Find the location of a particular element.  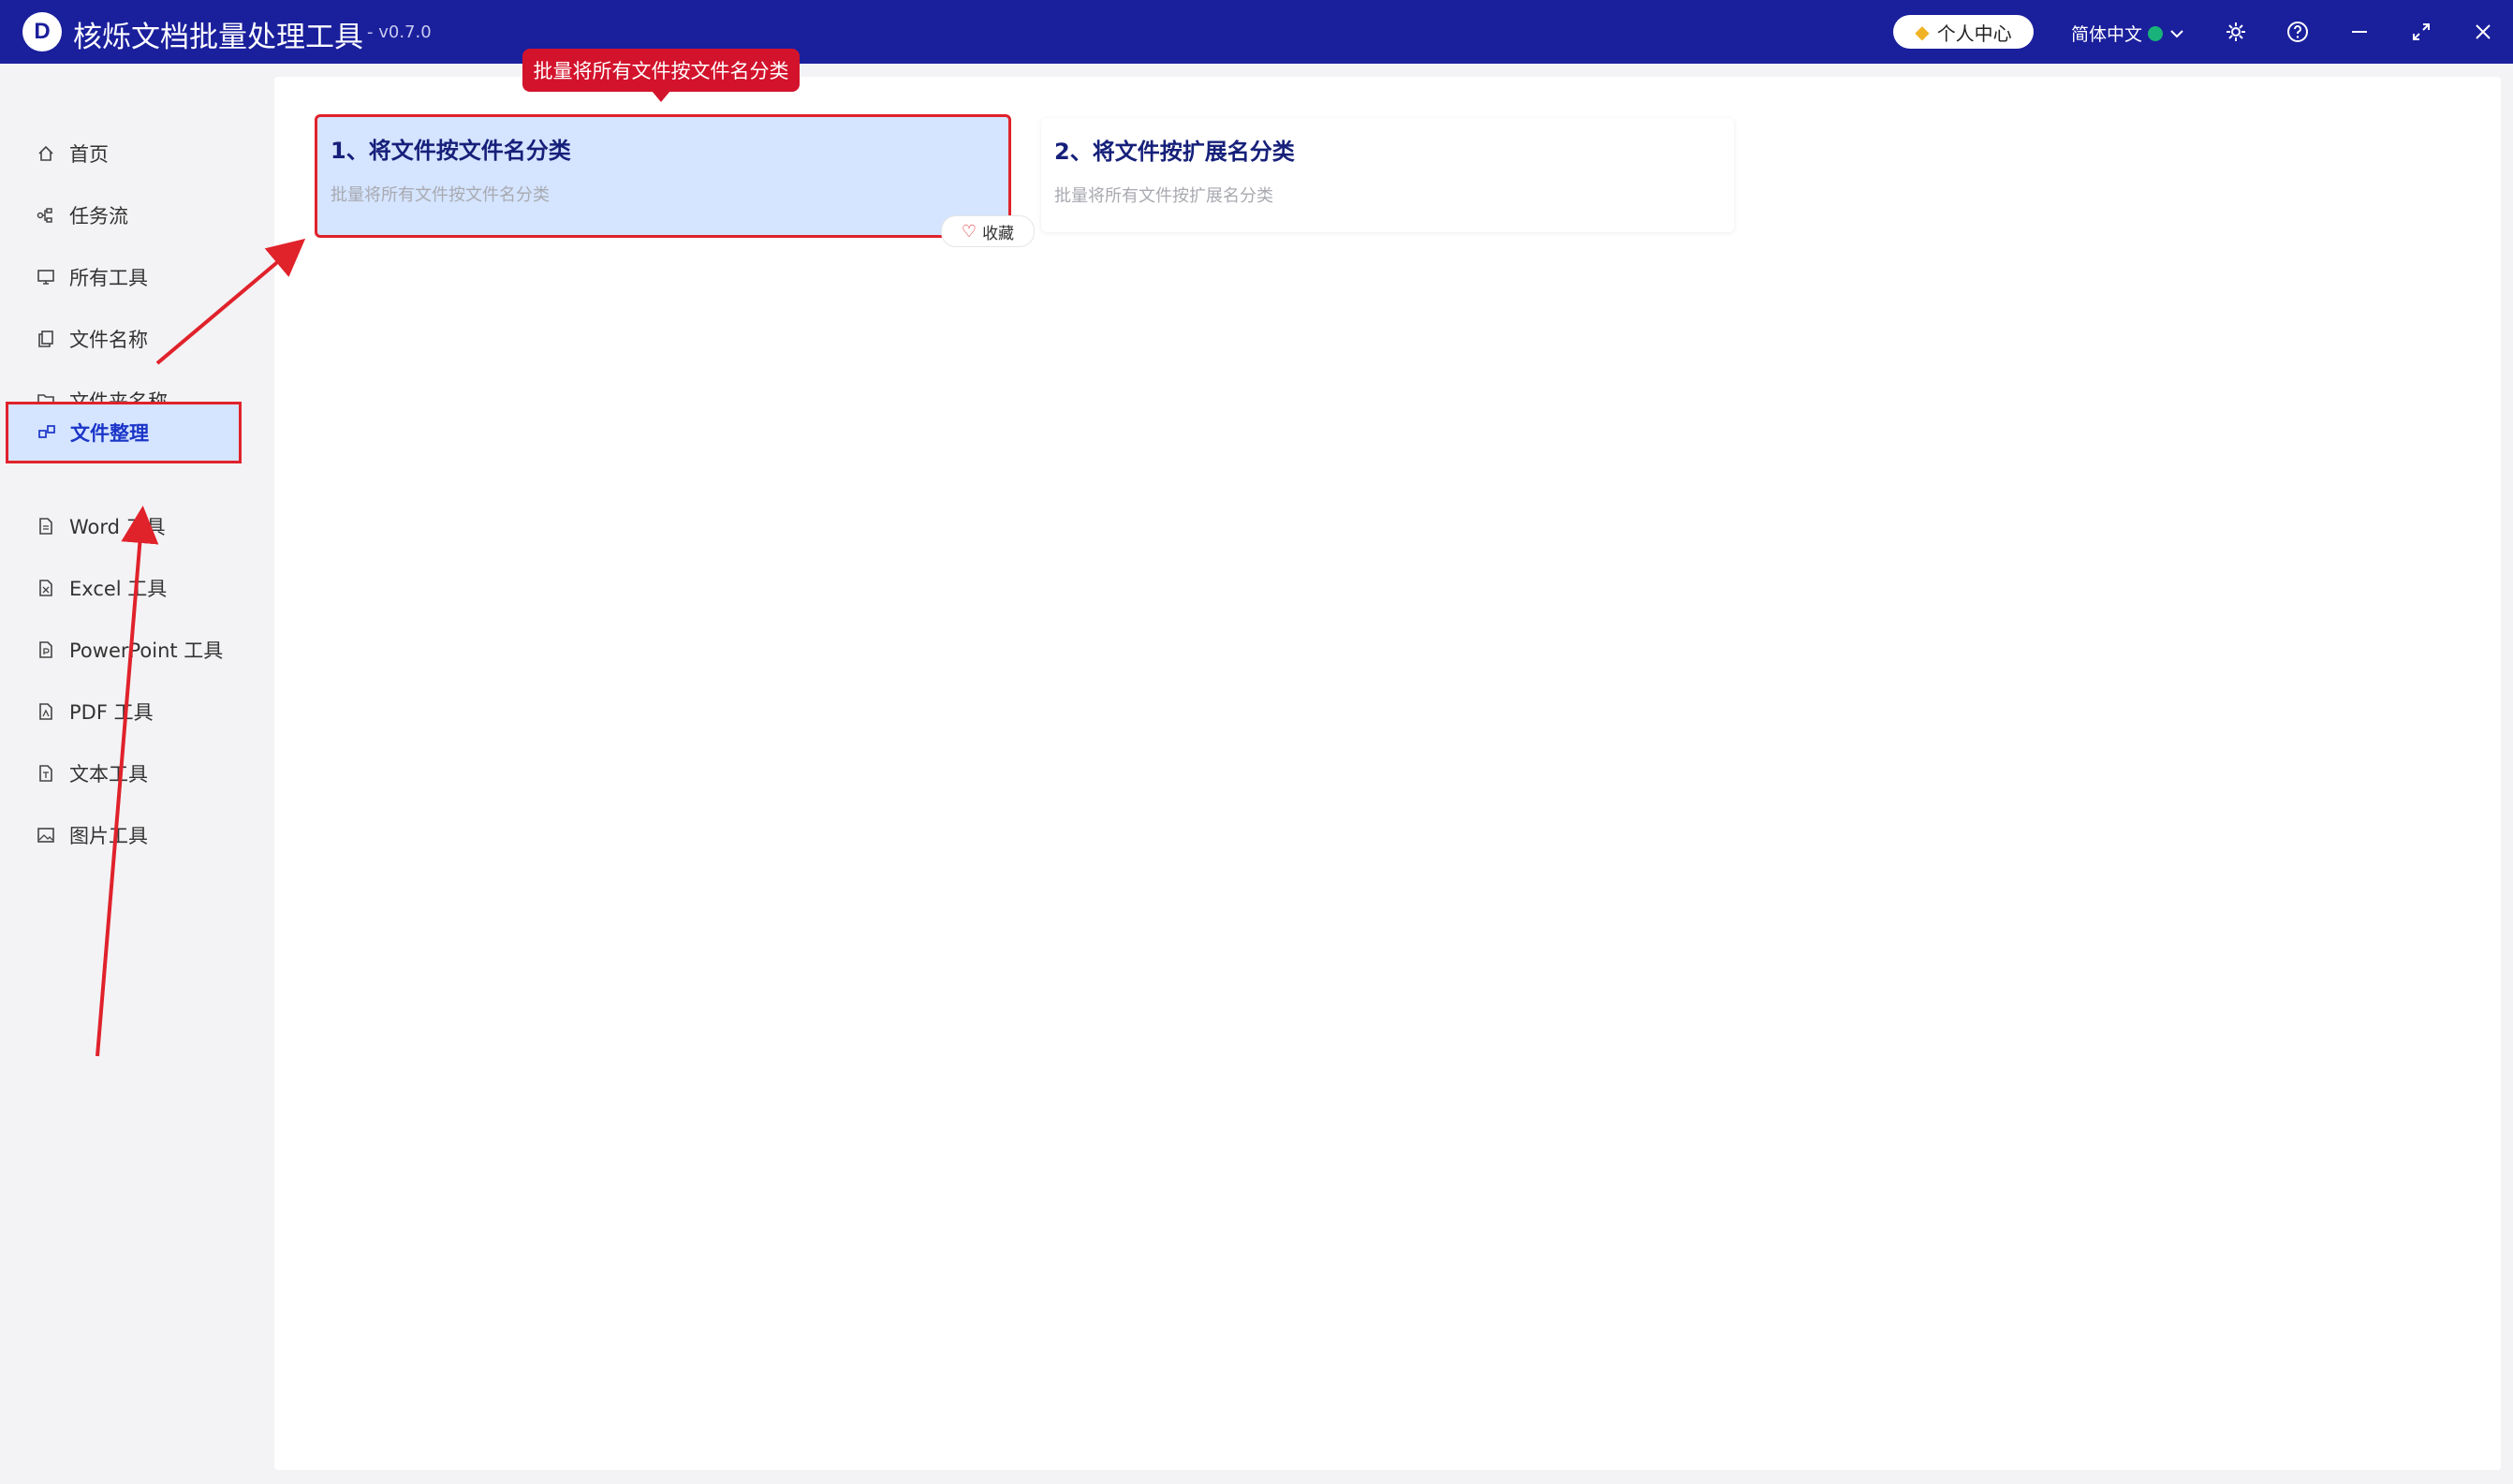

minimize-icon is located at coordinates (2359, 32).